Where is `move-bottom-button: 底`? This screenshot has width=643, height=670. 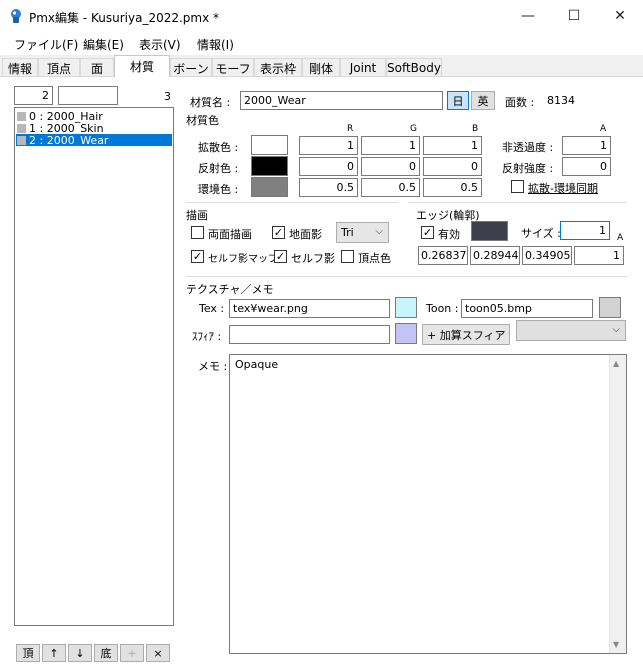
move-bottom-button: 底 is located at coordinates (106, 653).